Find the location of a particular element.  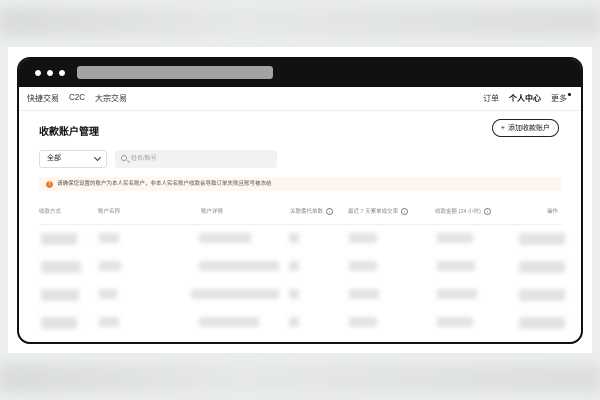

browser-titlebar is located at coordinates (300, 73).